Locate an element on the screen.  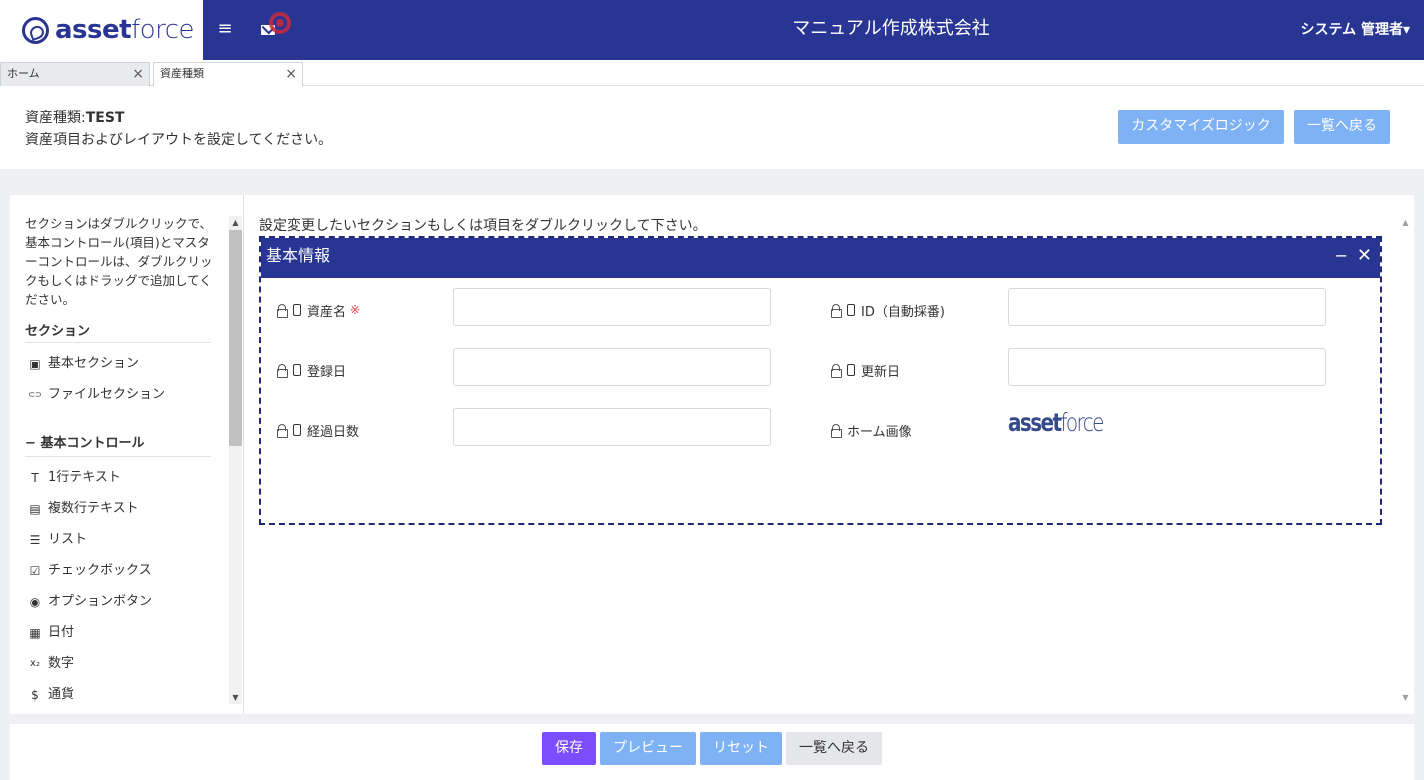
tab-label: 資産種類 is located at coordinates (182, 73).